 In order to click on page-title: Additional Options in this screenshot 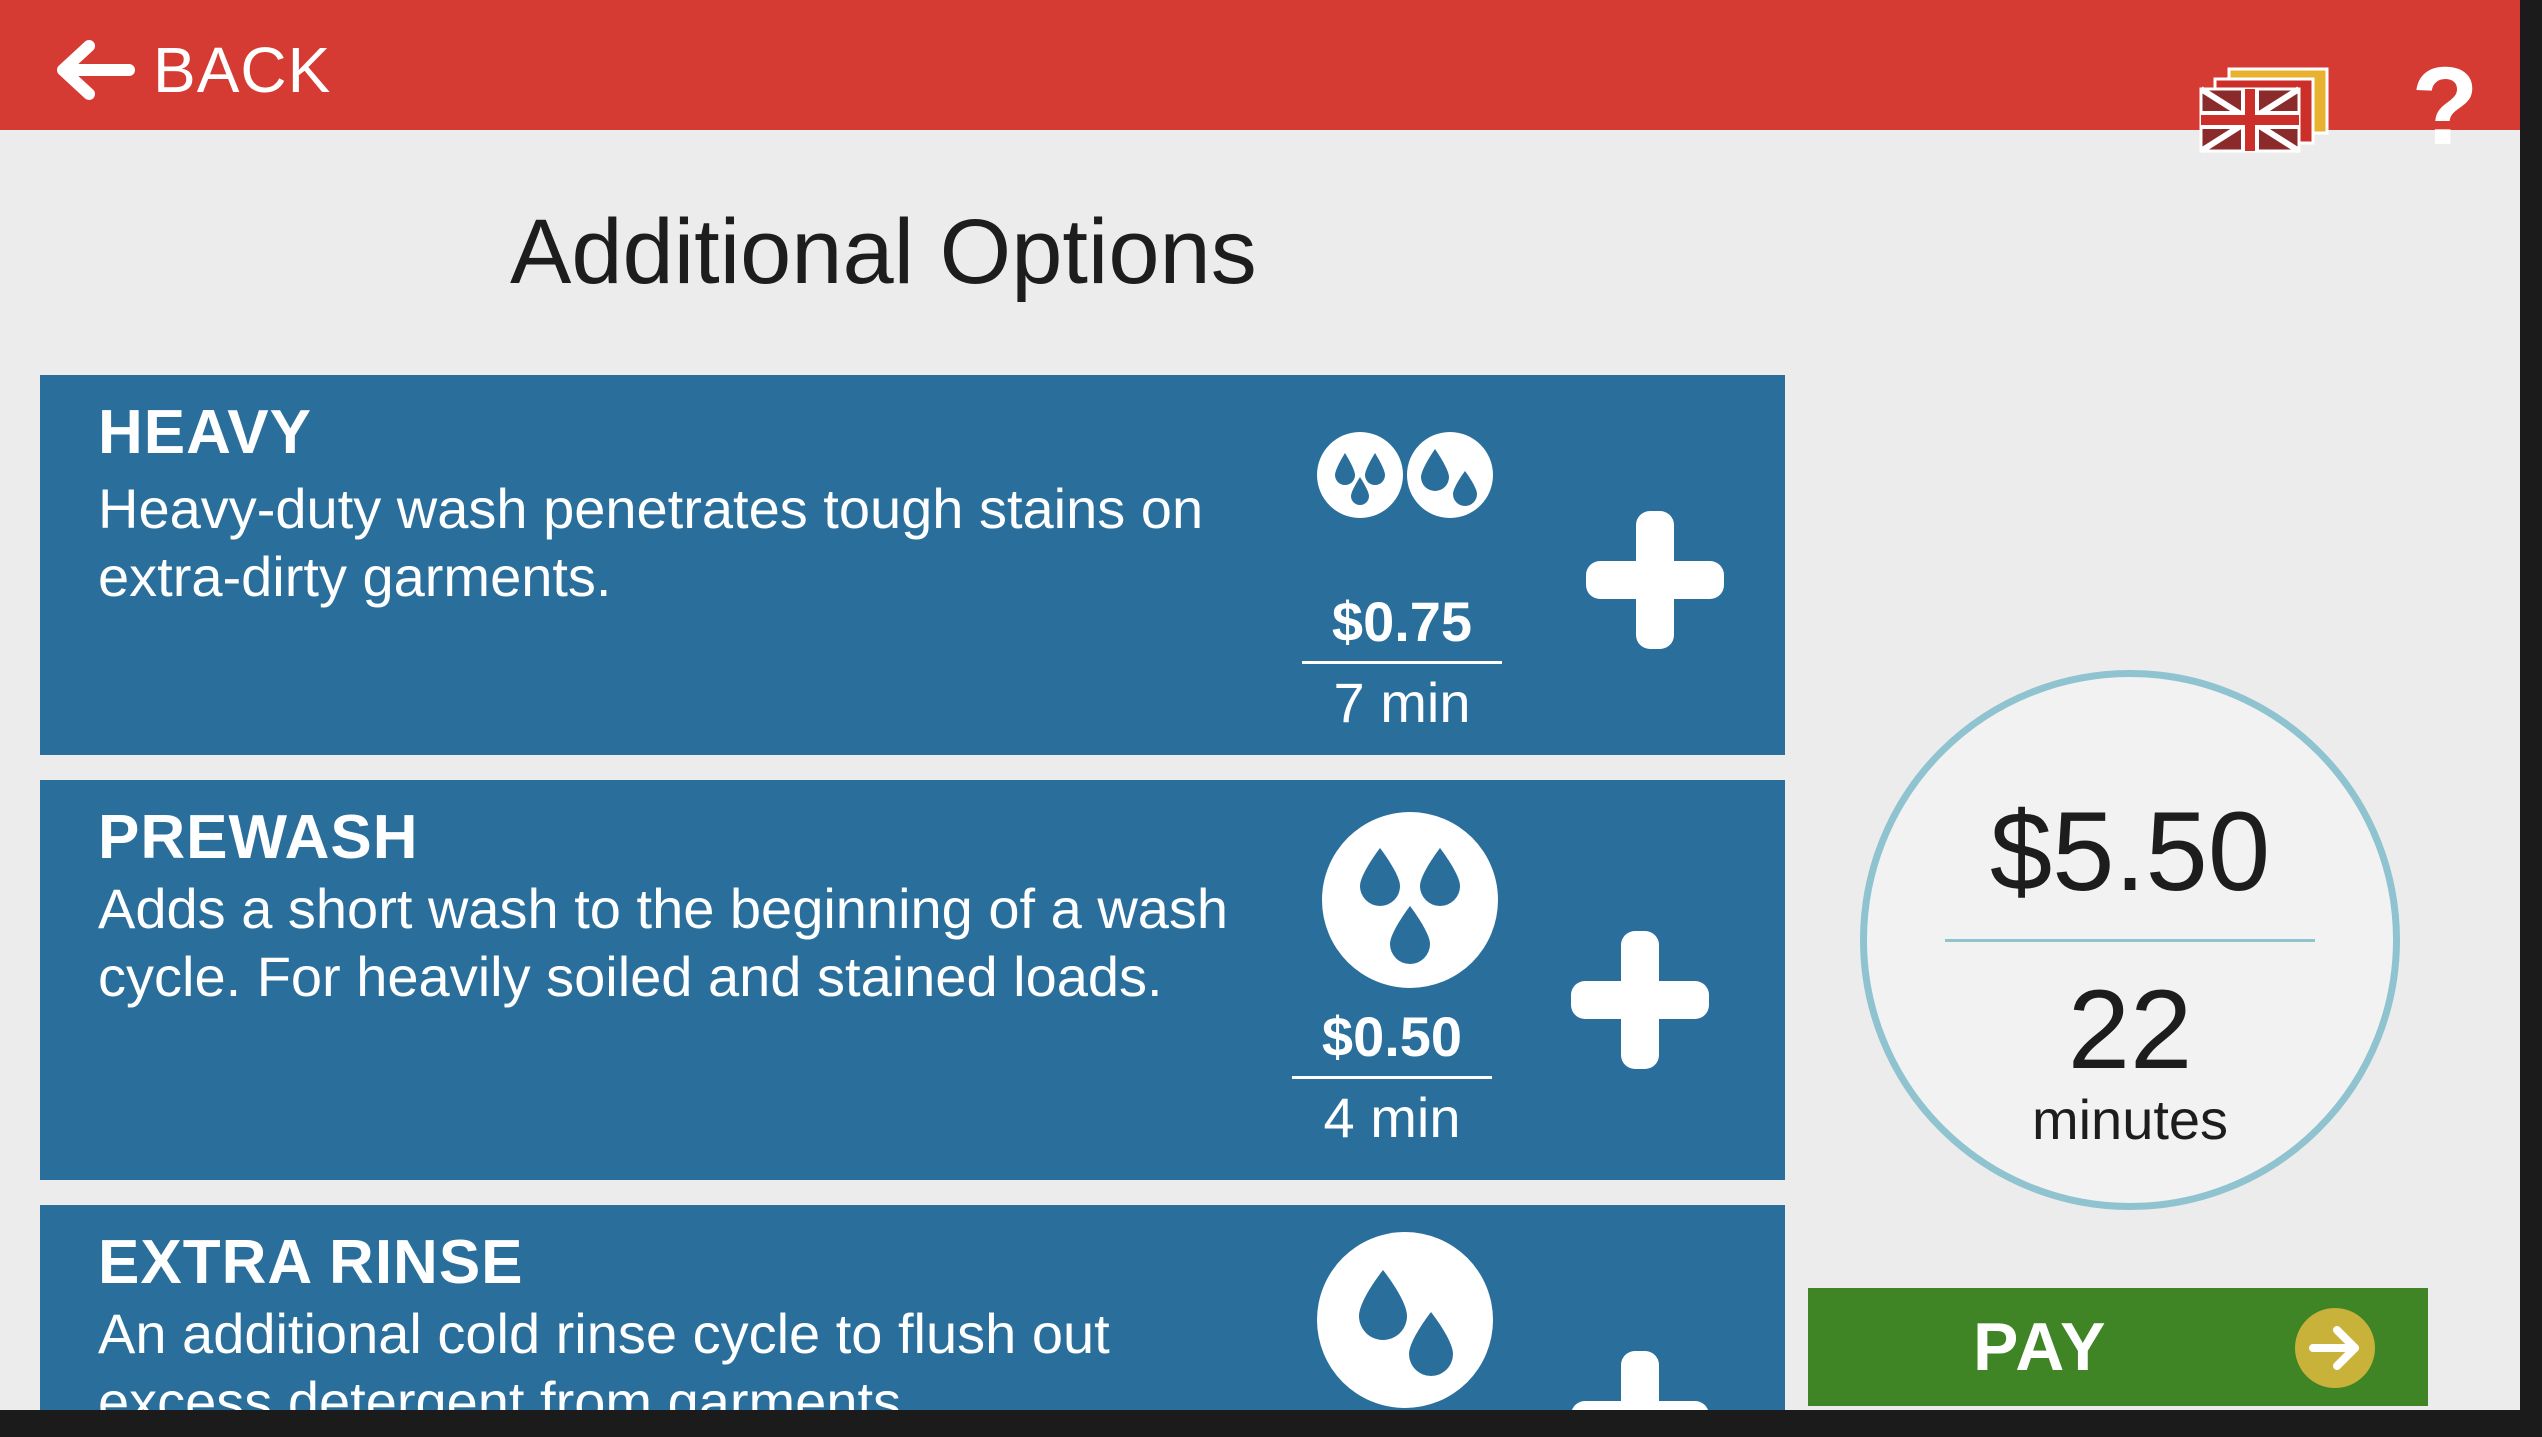, I will do `click(883, 252)`.